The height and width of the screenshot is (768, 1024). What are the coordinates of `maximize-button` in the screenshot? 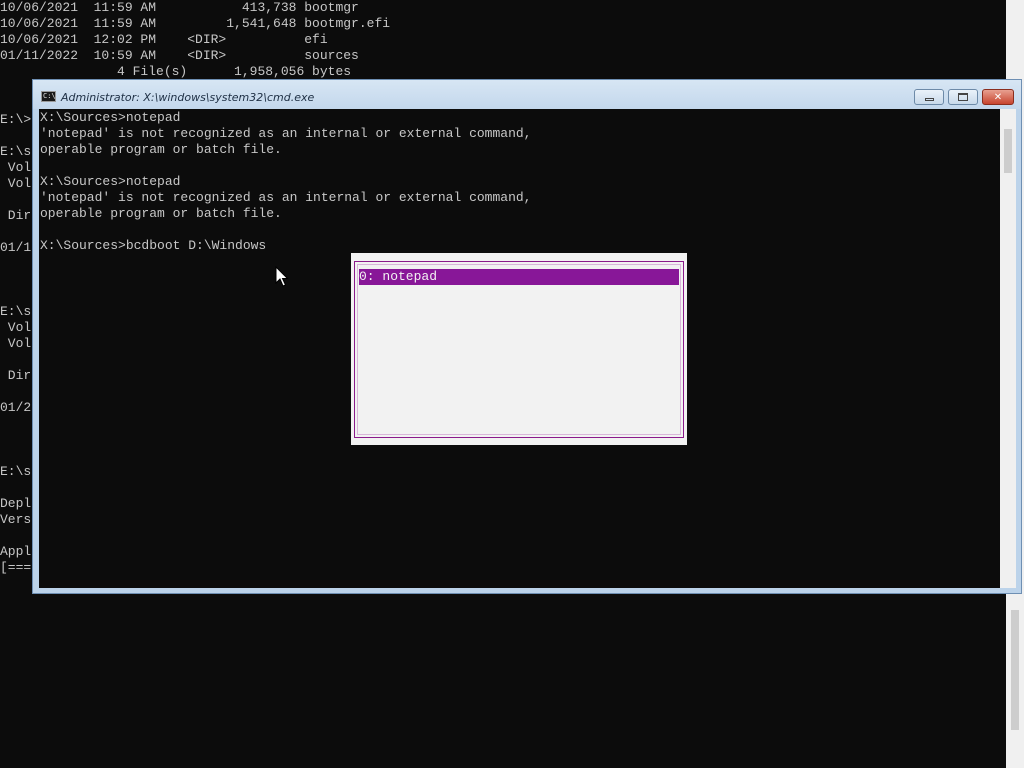 It's located at (963, 97).